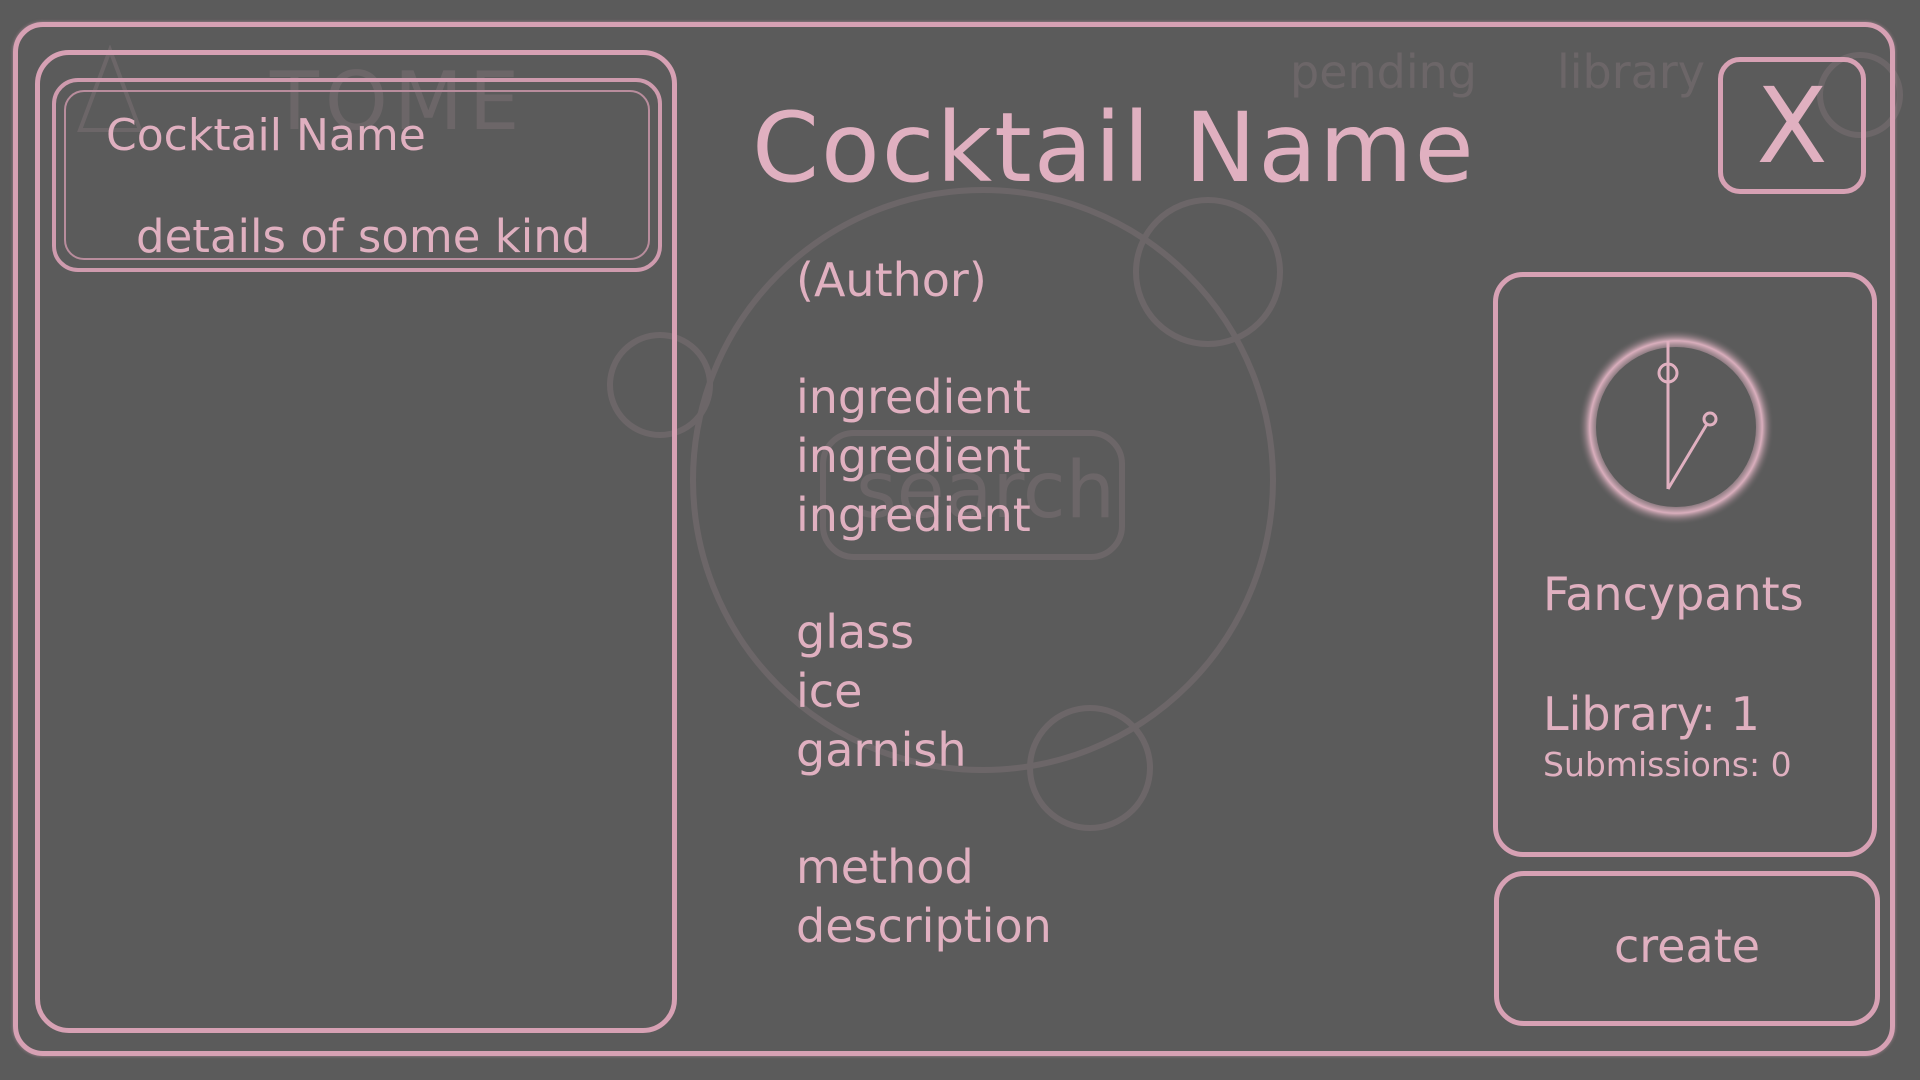 The height and width of the screenshot is (1080, 1920). I want to click on garnish-text: garnish, so click(881, 750).